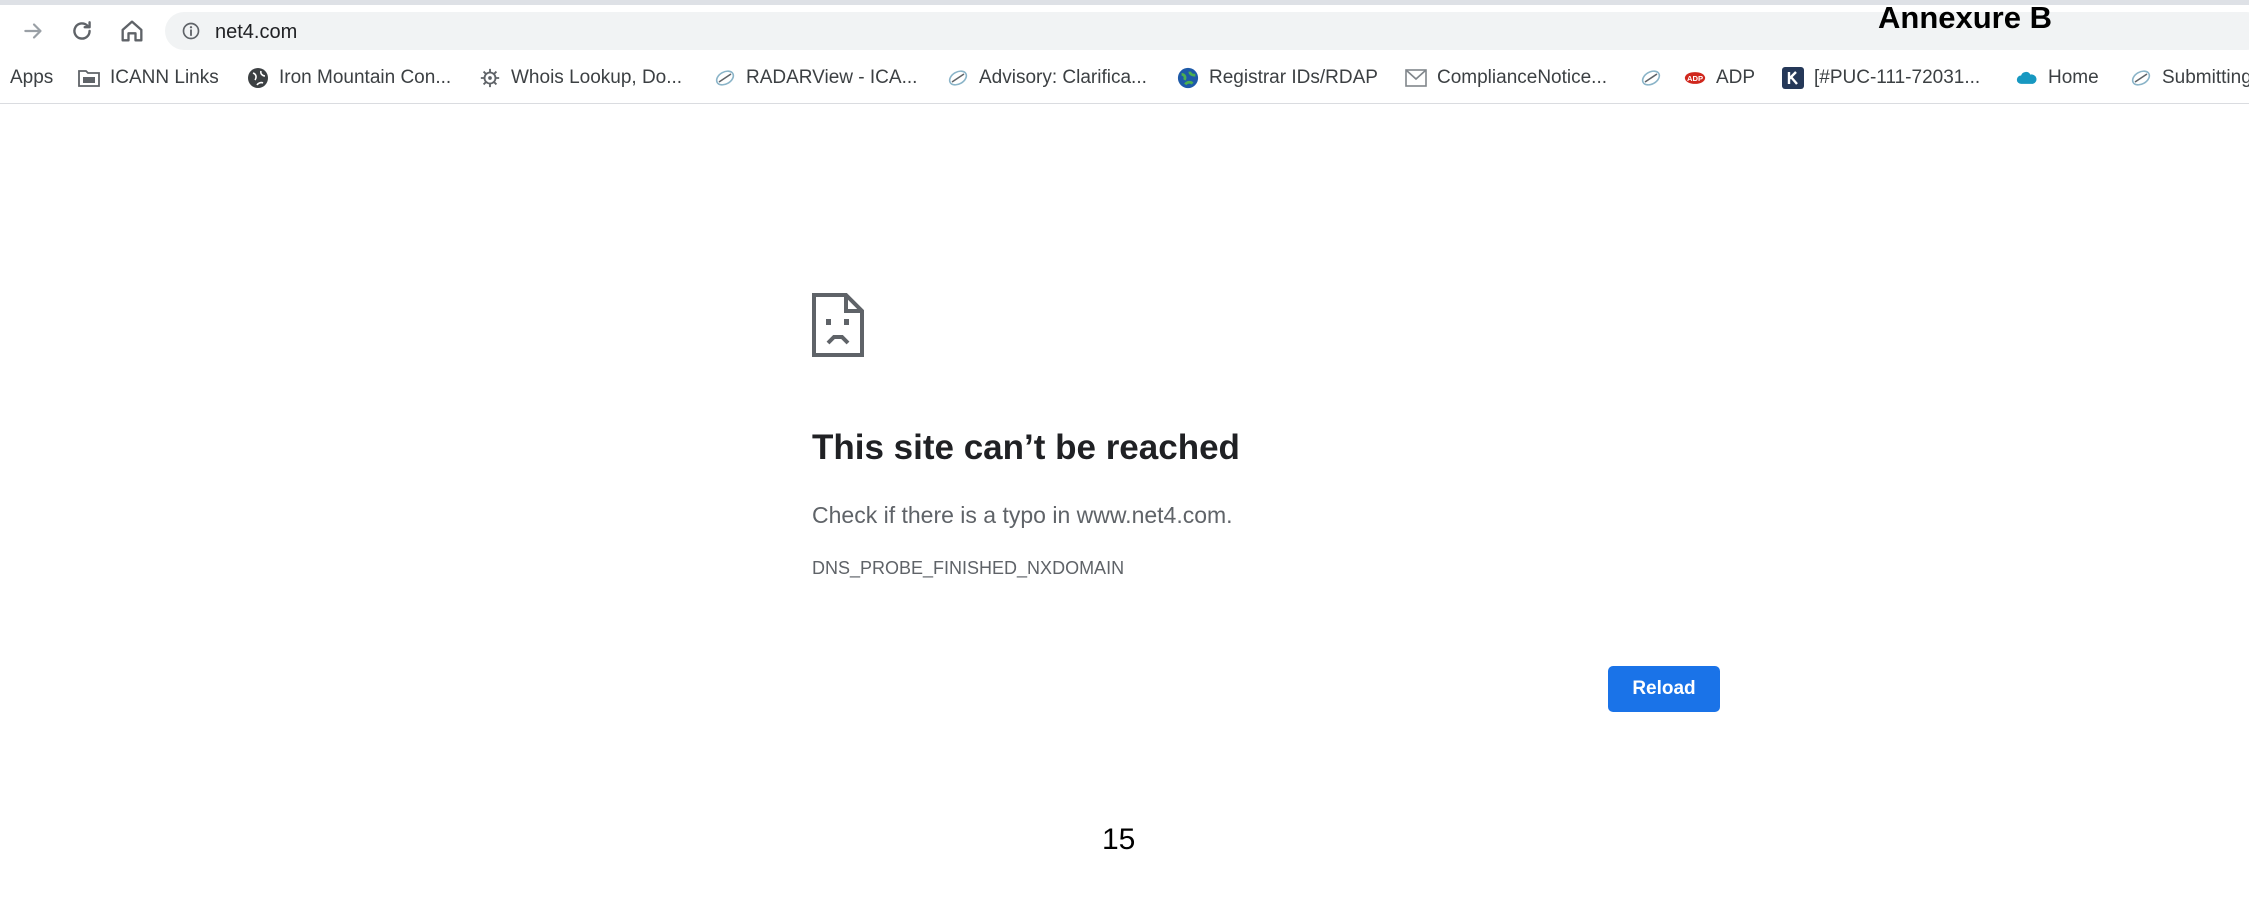 This screenshot has width=2249, height=920. I want to click on bookmark-label: Home, so click(2073, 77).